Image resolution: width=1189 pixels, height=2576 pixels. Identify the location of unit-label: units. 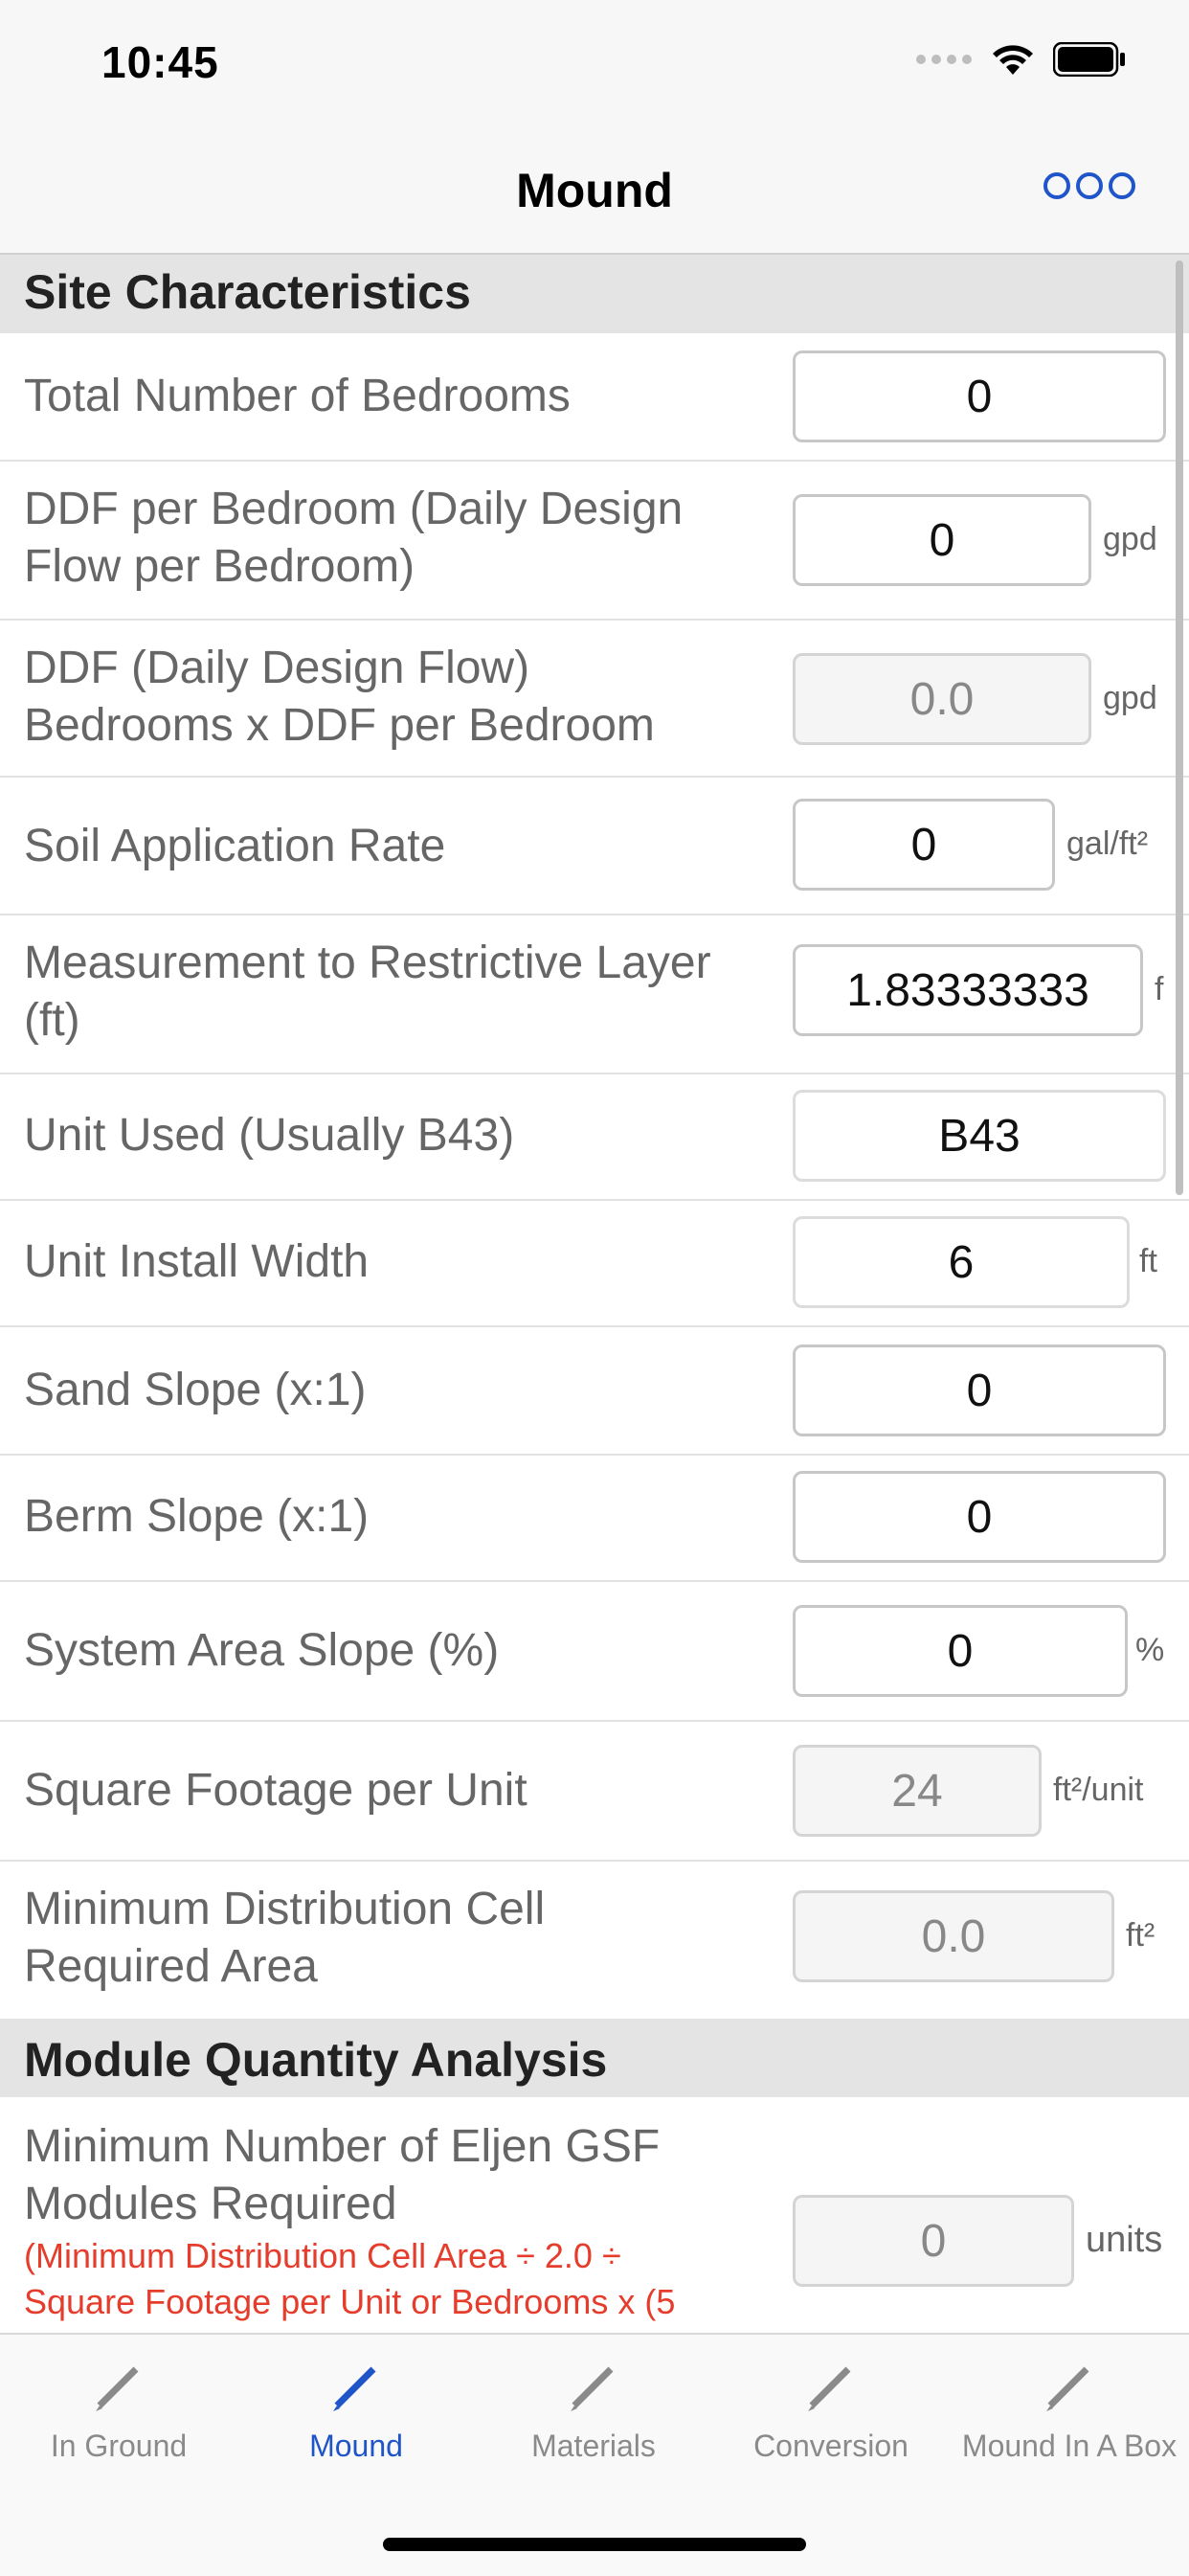
(1124, 2240).